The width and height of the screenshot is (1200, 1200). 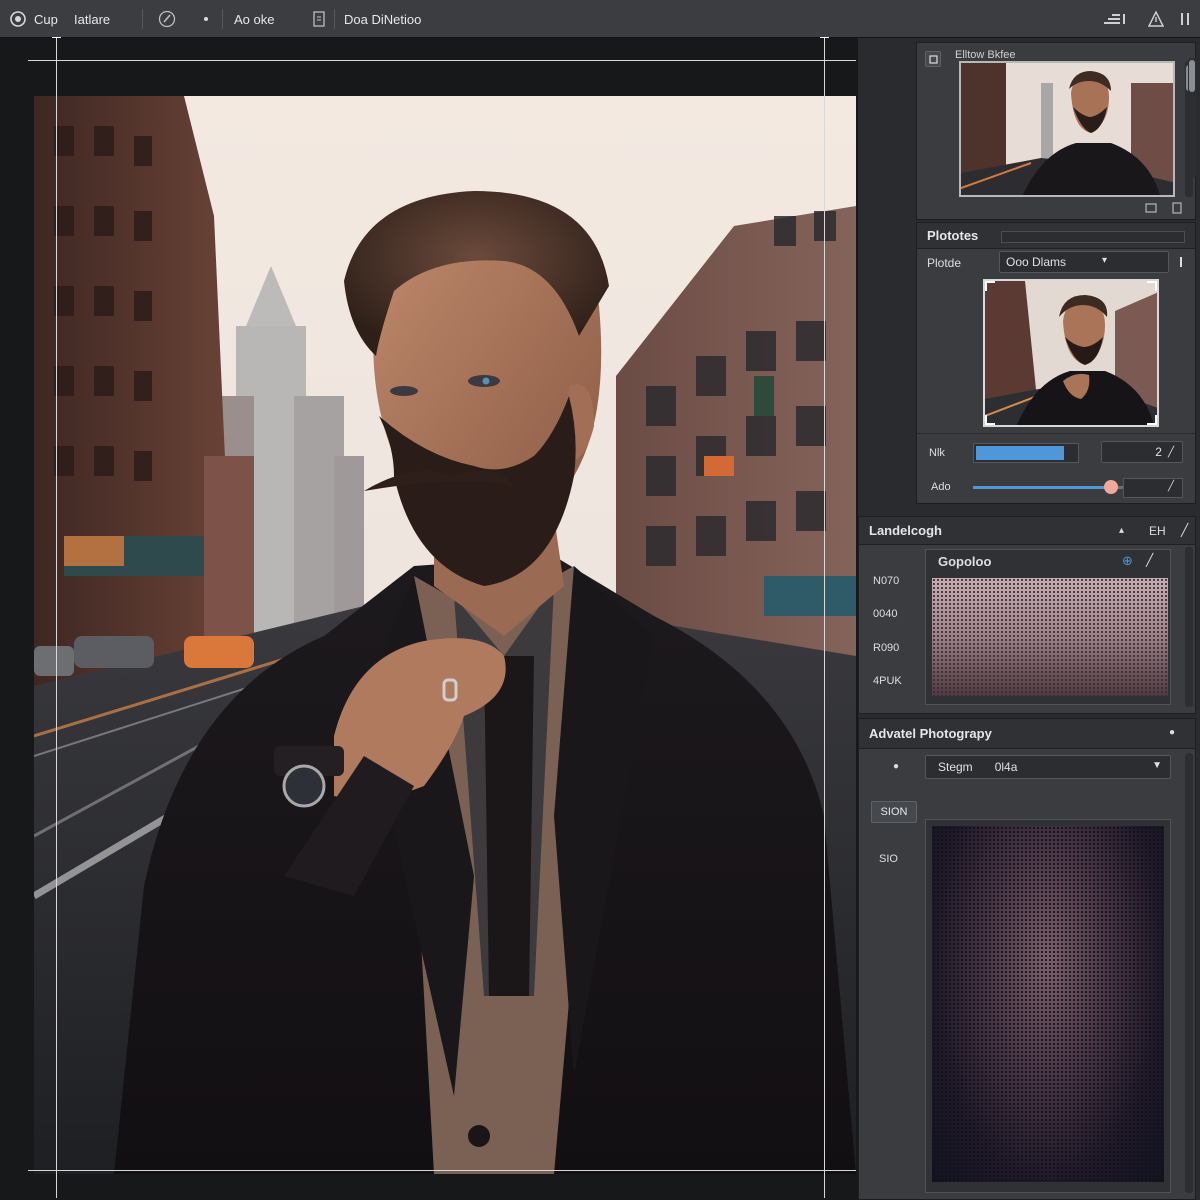 What do you see at coordinates (1185, 19) in the screenshot?
I see `settings-icon` at bounding box center [1185, 19].